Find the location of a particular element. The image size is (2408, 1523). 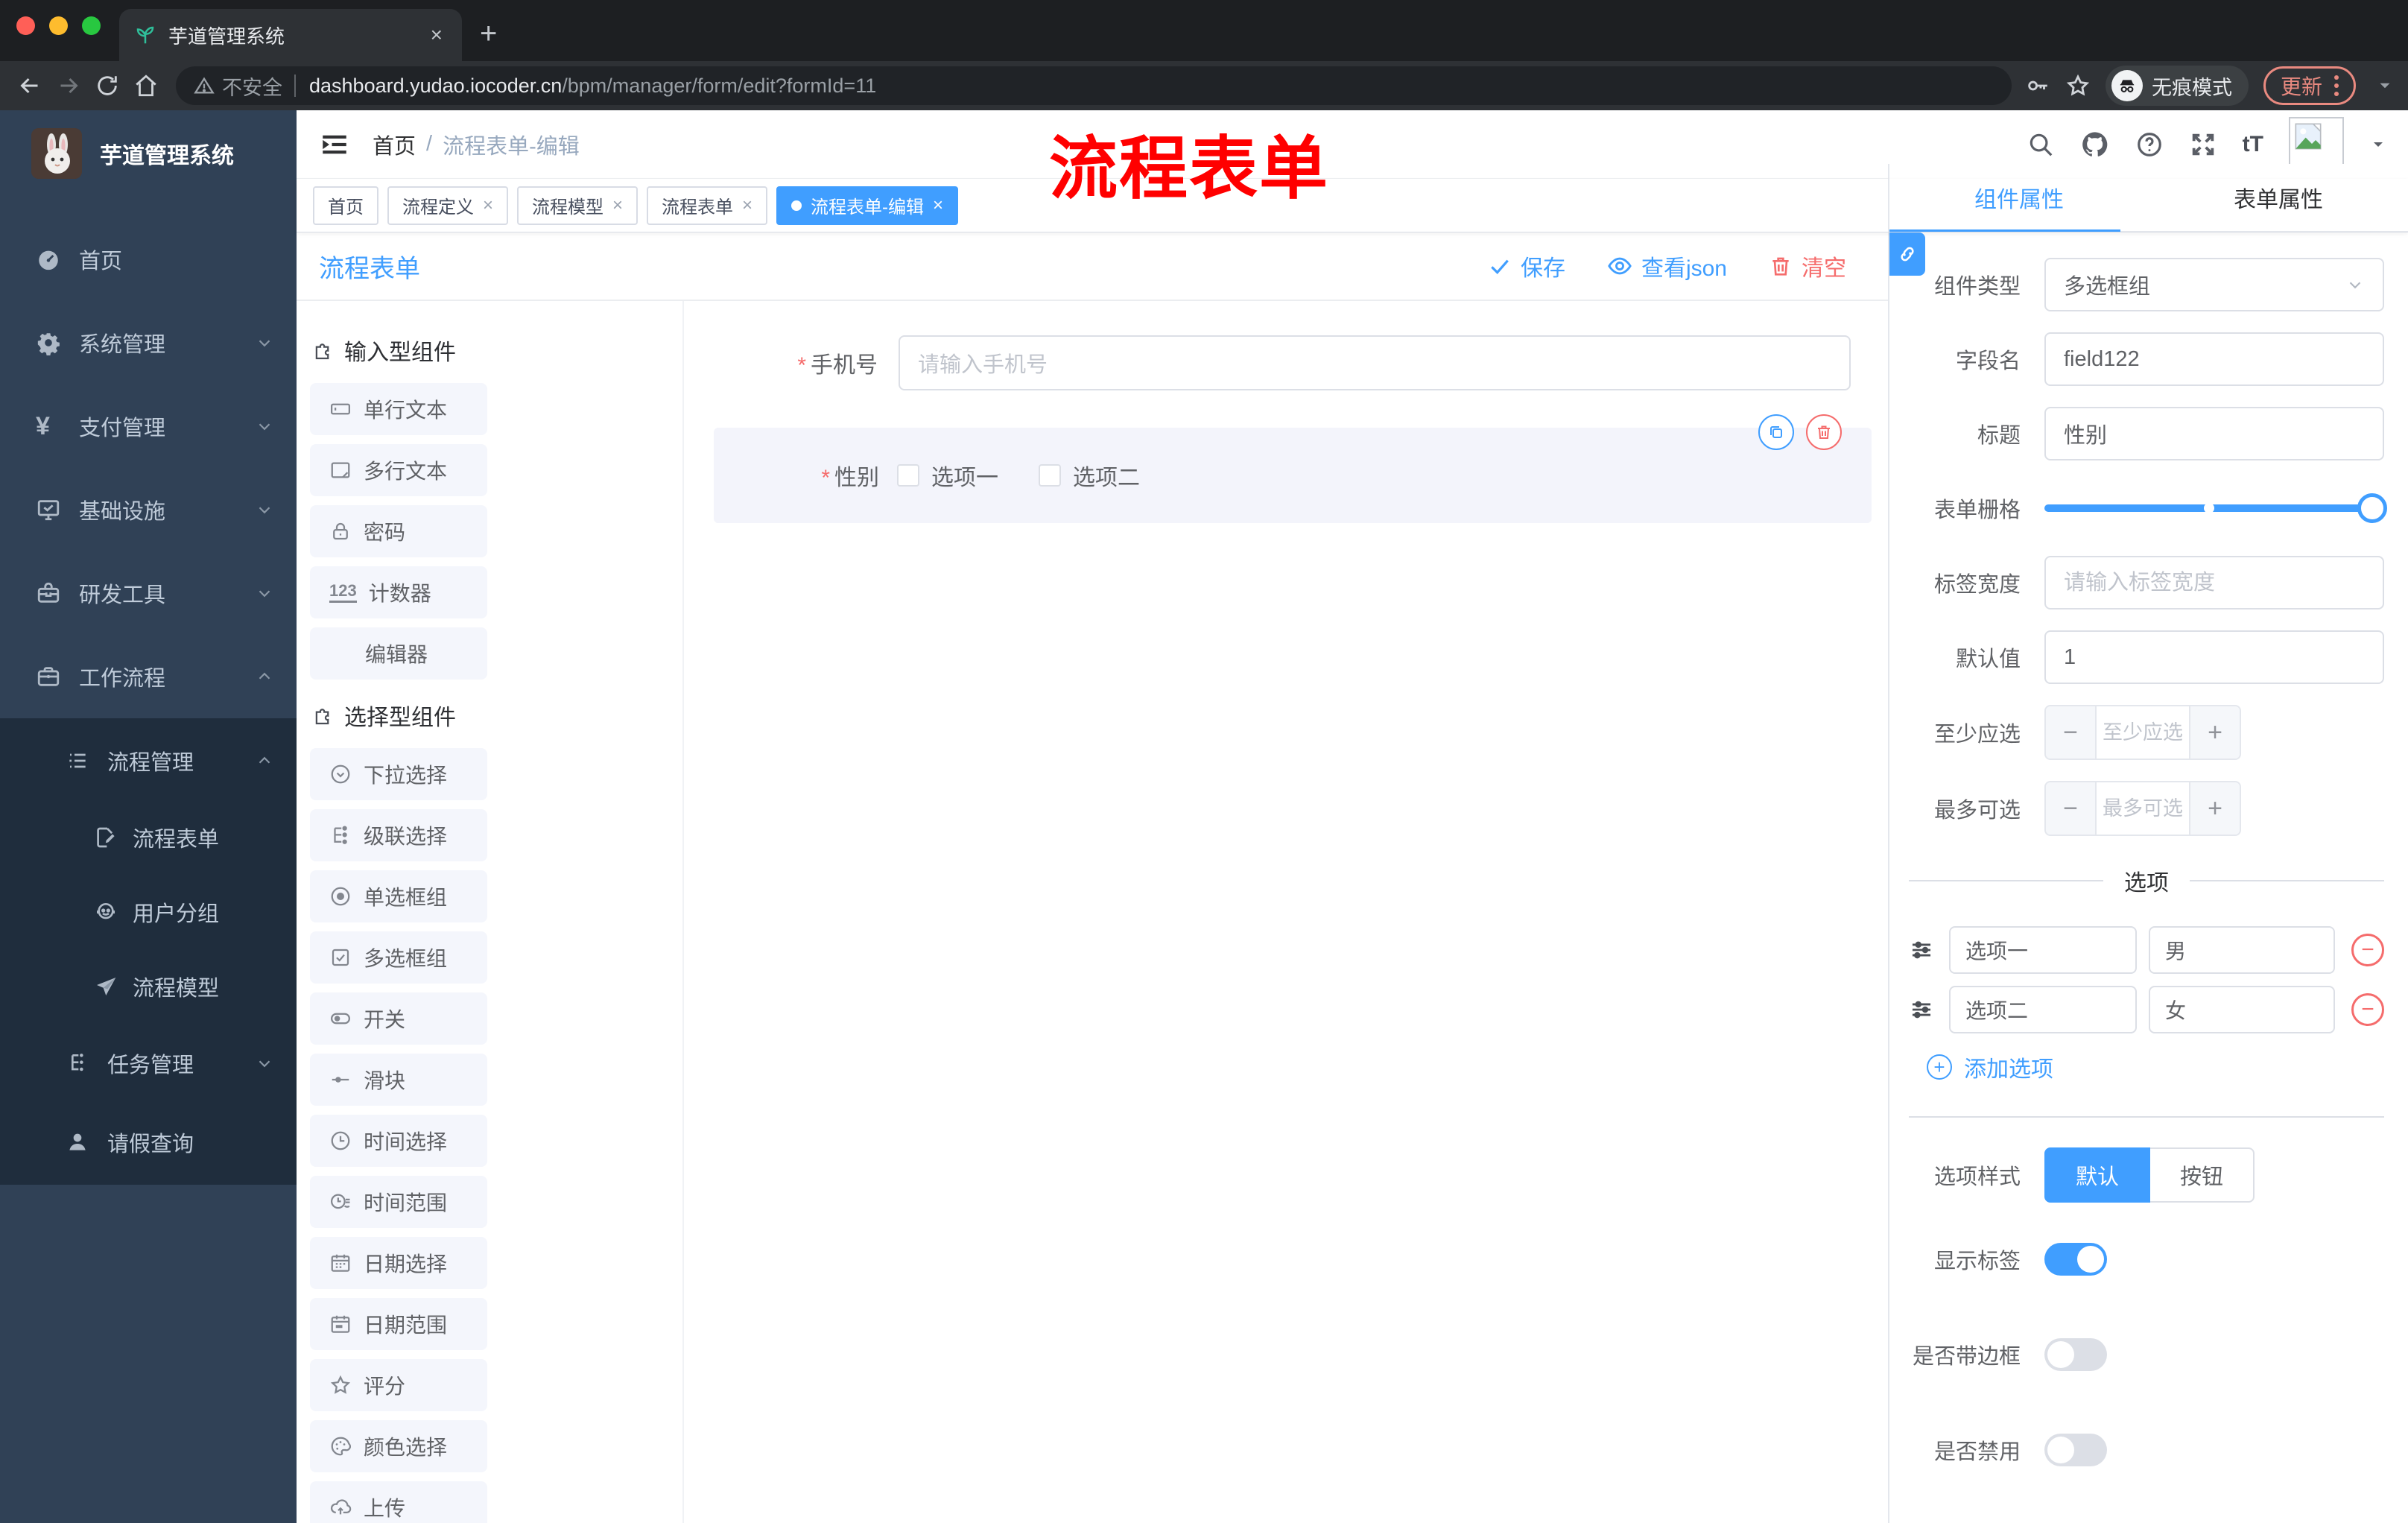

home-icon is located at coordinates (146, 86).